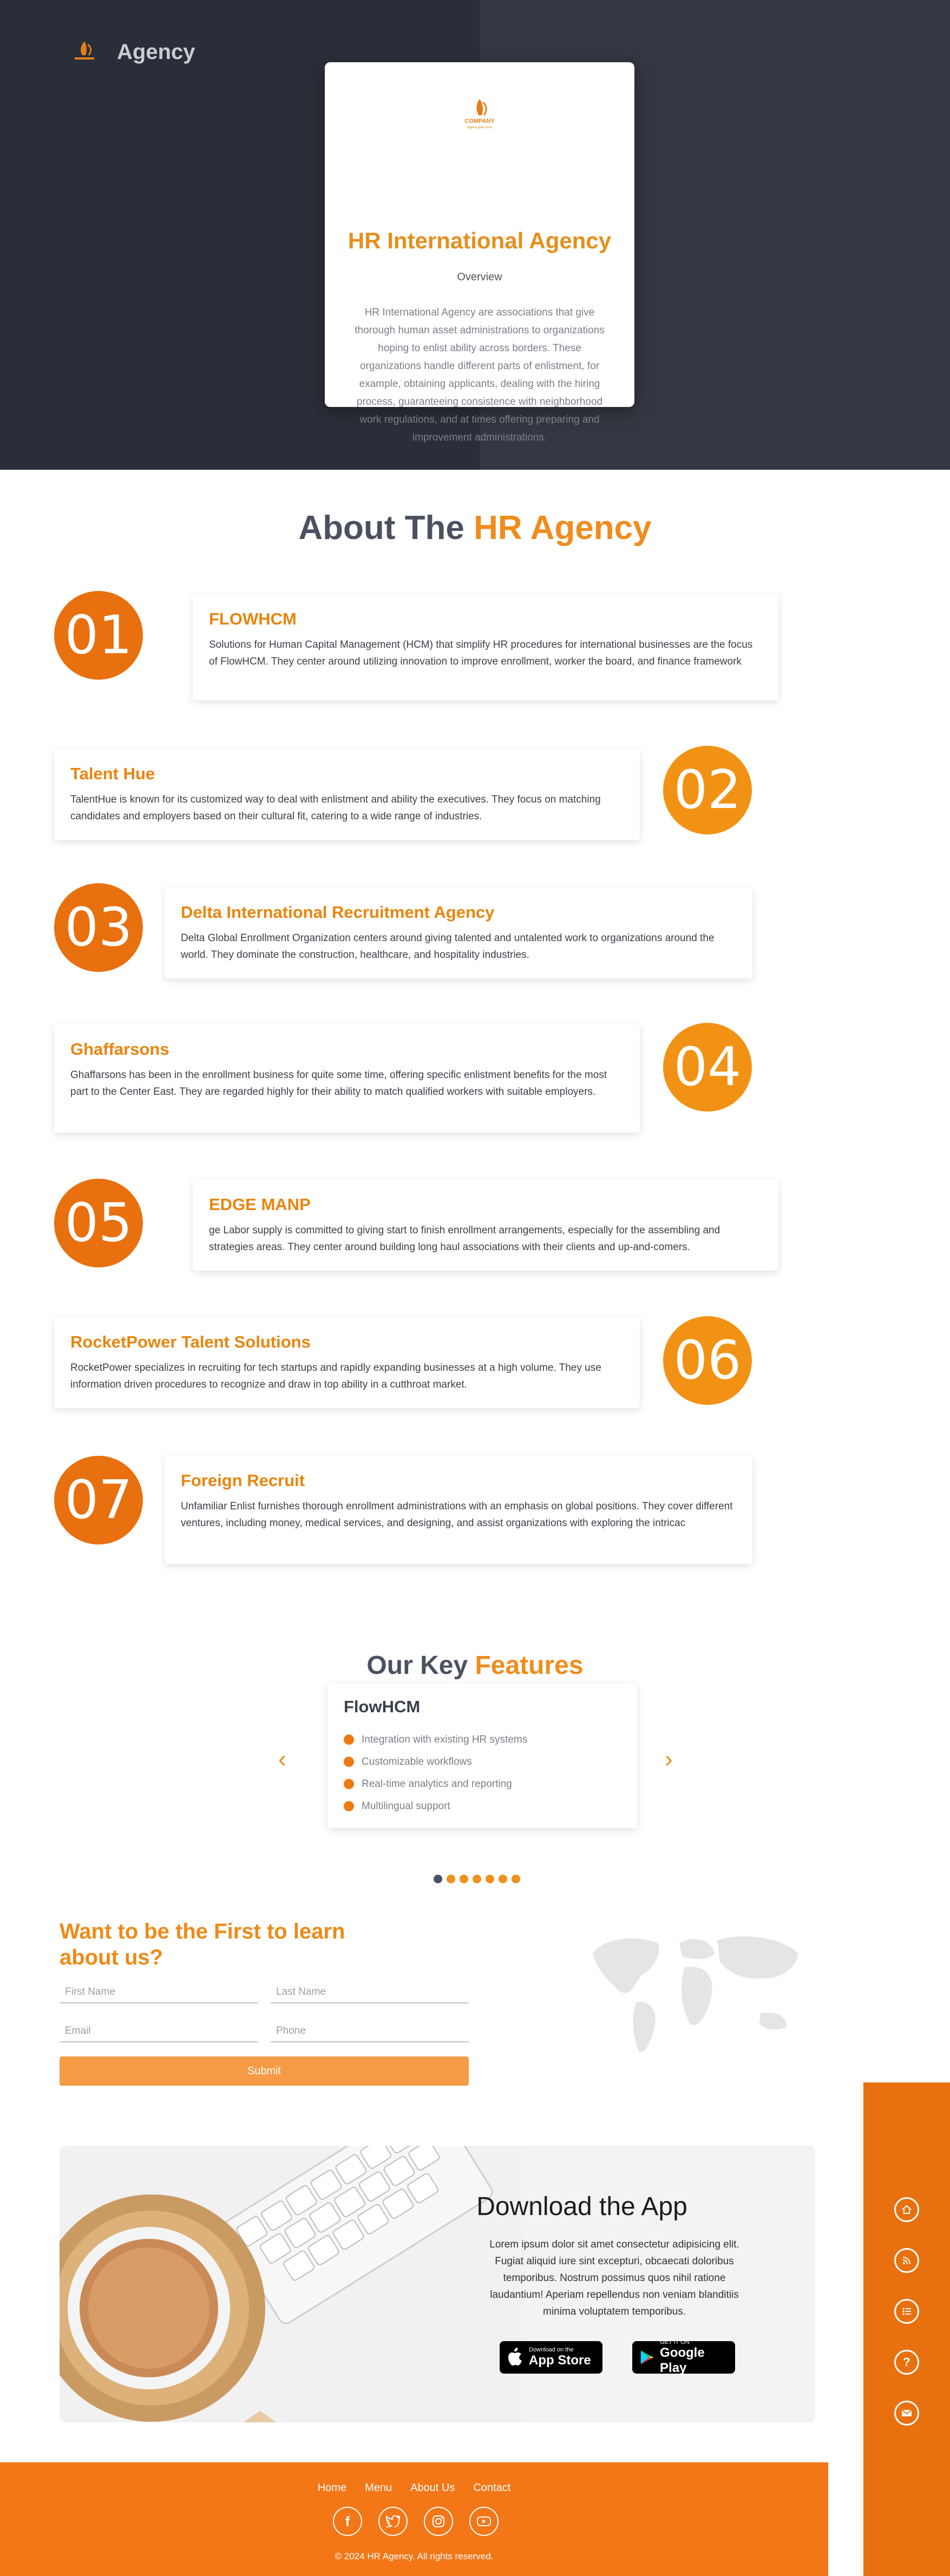 This screenshot has width=950, height=2576. Describe the element at coordinates (484, 2521) in the screenshot. I see `youtube-icon` at that location.